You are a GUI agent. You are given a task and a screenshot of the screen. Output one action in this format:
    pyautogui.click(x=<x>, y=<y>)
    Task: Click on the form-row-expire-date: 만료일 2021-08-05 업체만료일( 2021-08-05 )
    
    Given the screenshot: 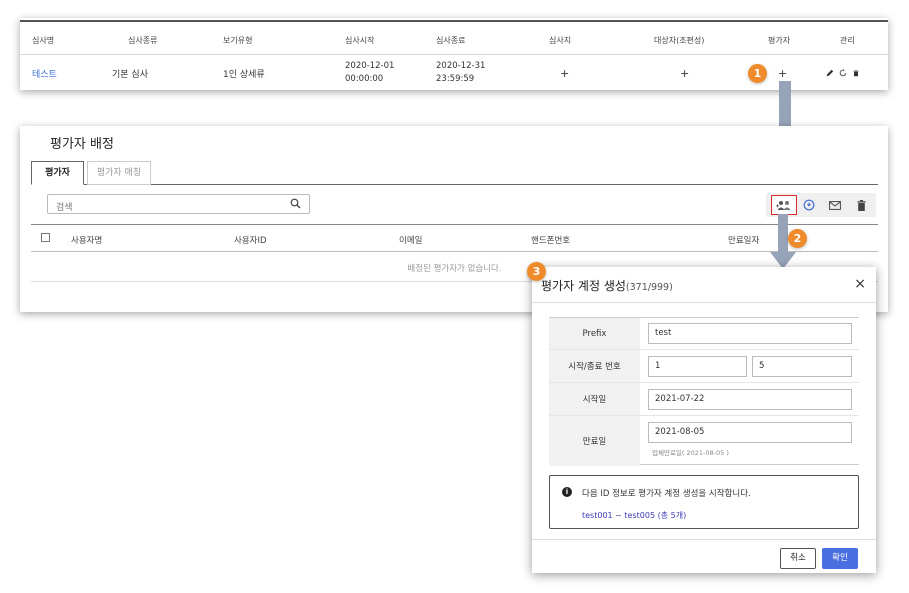 What is the action you would take?
    pyautogui.click(x=704, y=441)
    